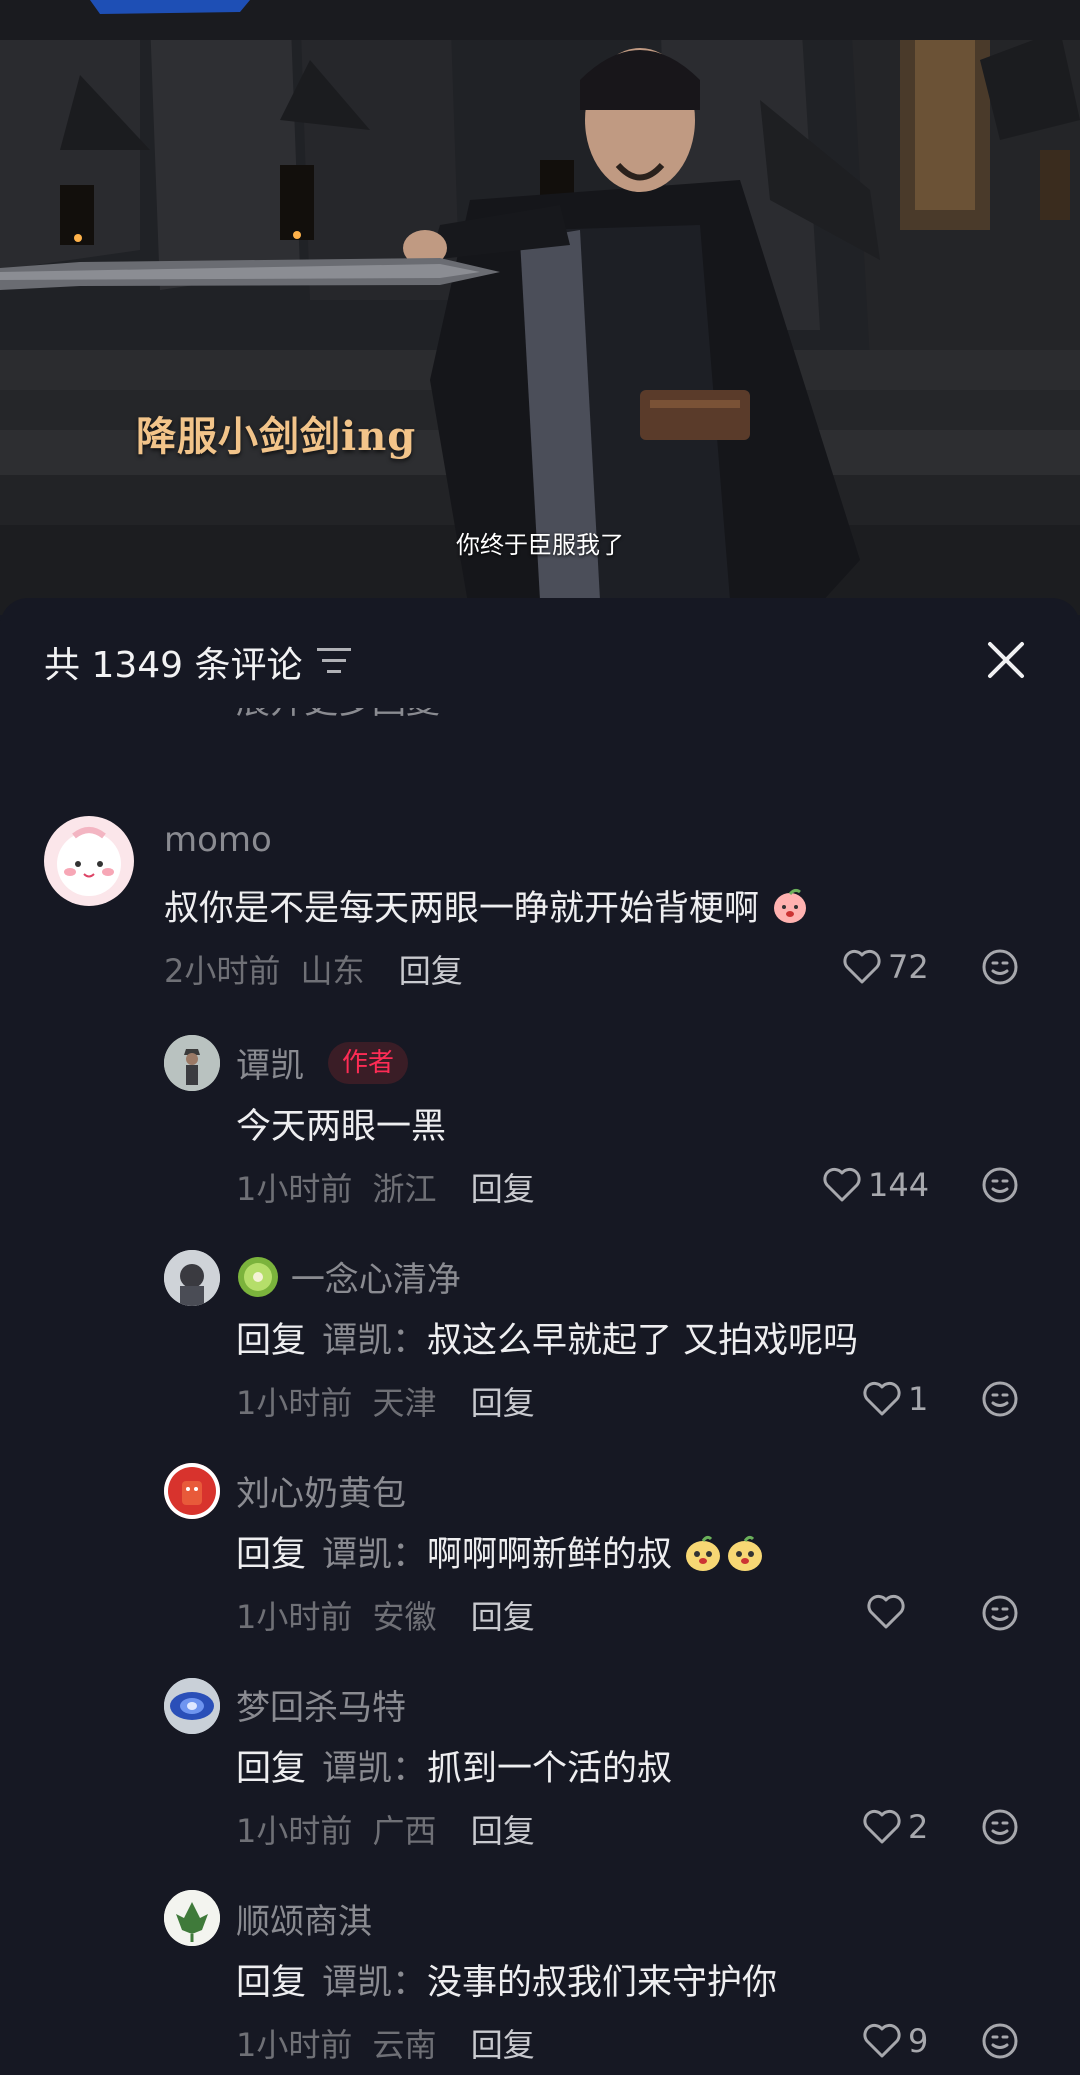  I want to click on comment-time: 2小时前, so click(222, 971).